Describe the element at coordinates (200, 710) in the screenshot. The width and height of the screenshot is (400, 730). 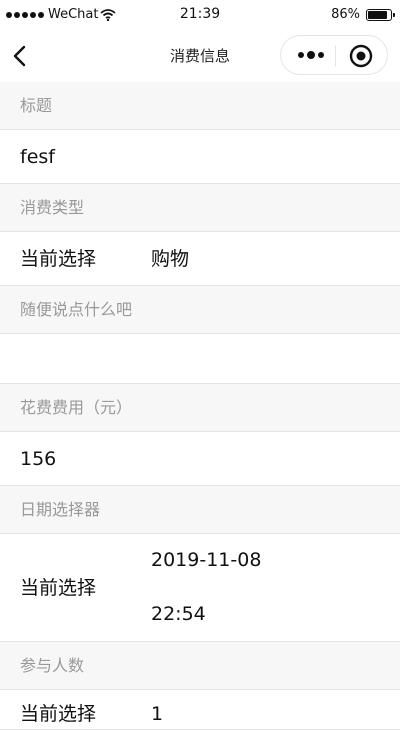
I see `people-count-picker: 当前选择 1` at that location.